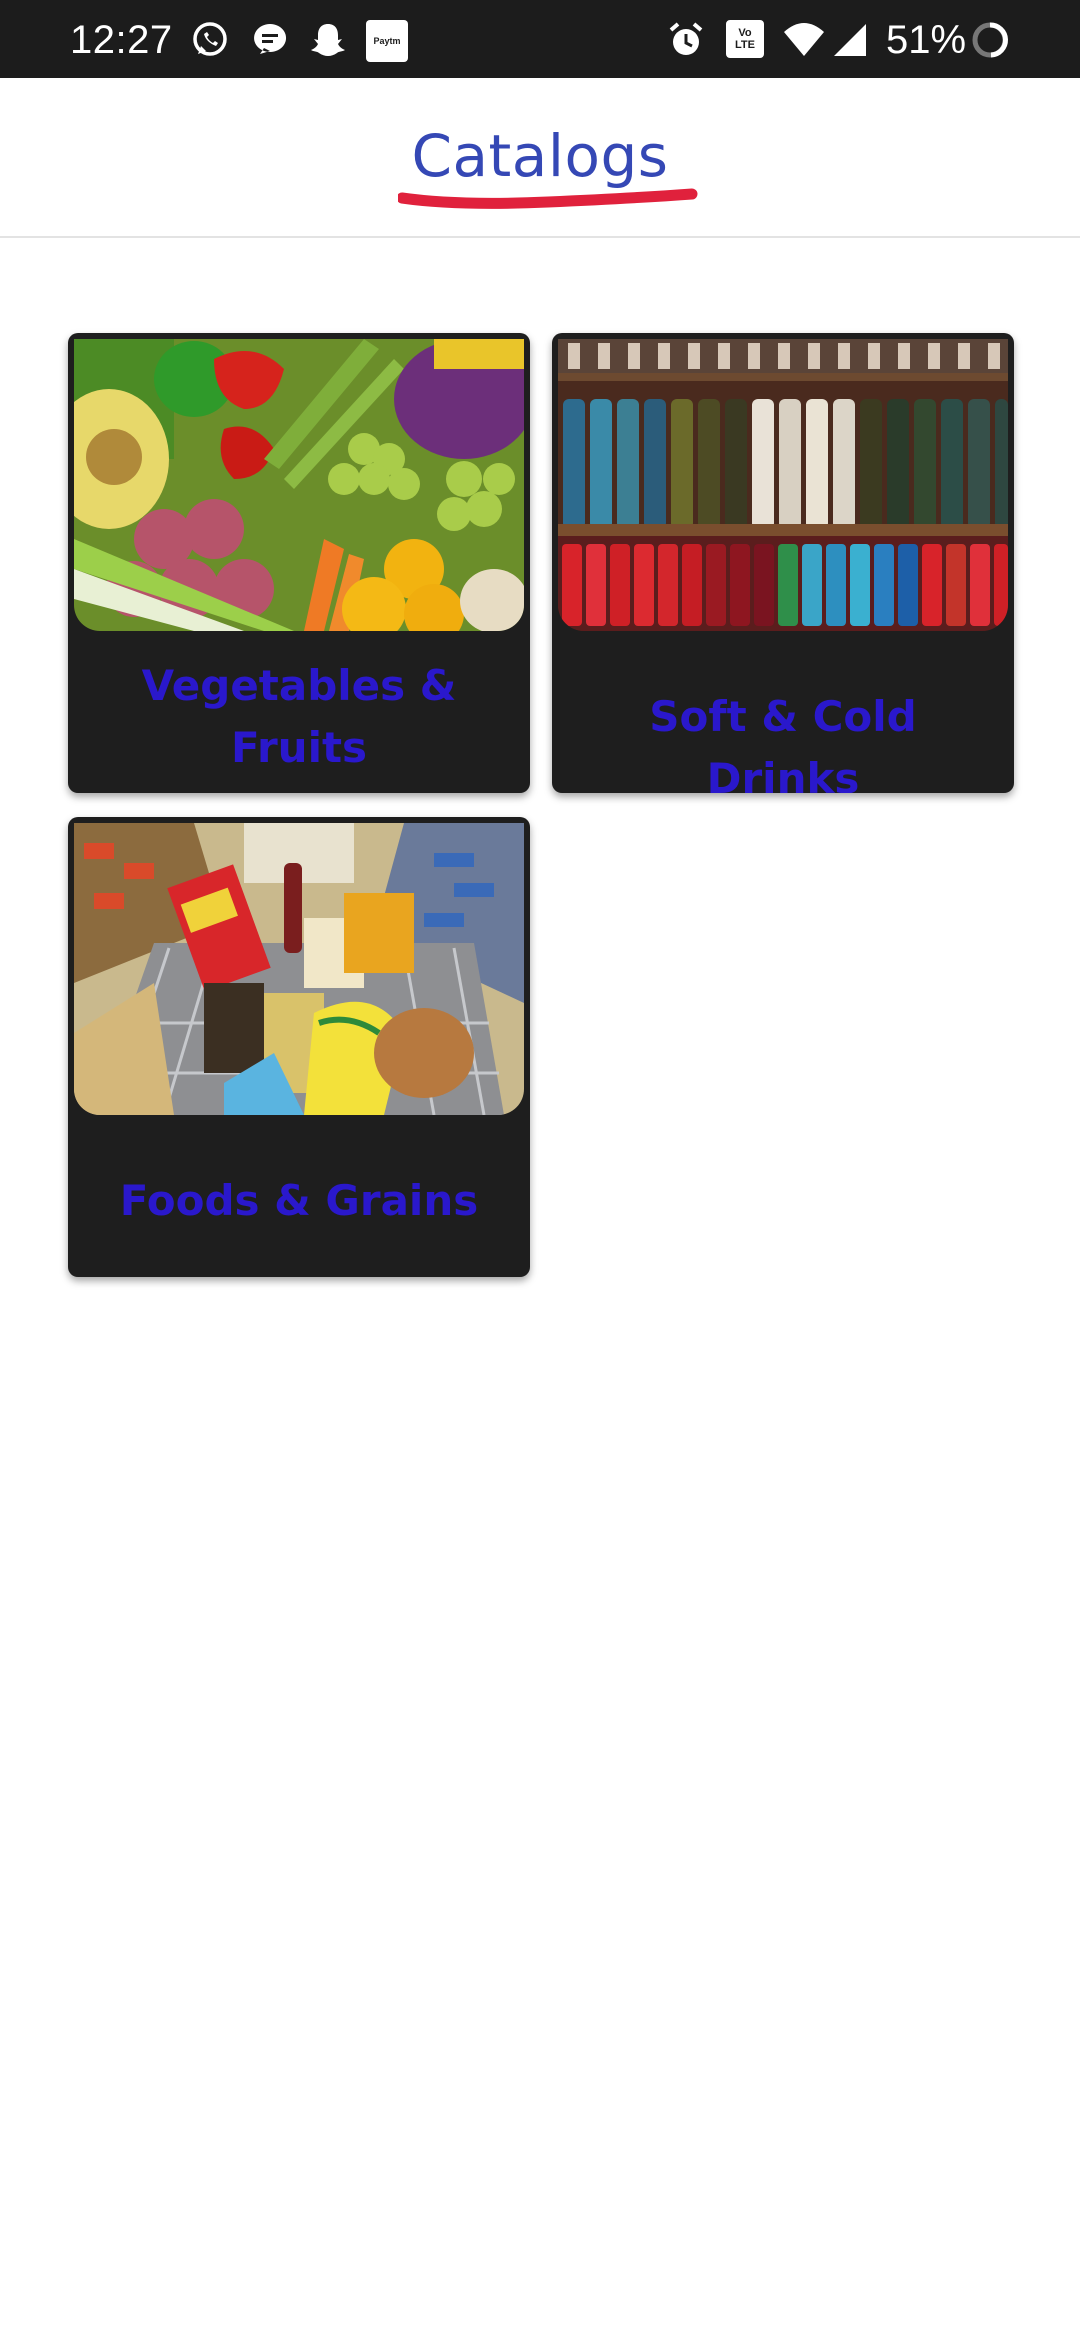  What do you see at coordinates (686, 40) in the screenshot?
I see `alarm-icon` at bounding box center [686, 40].